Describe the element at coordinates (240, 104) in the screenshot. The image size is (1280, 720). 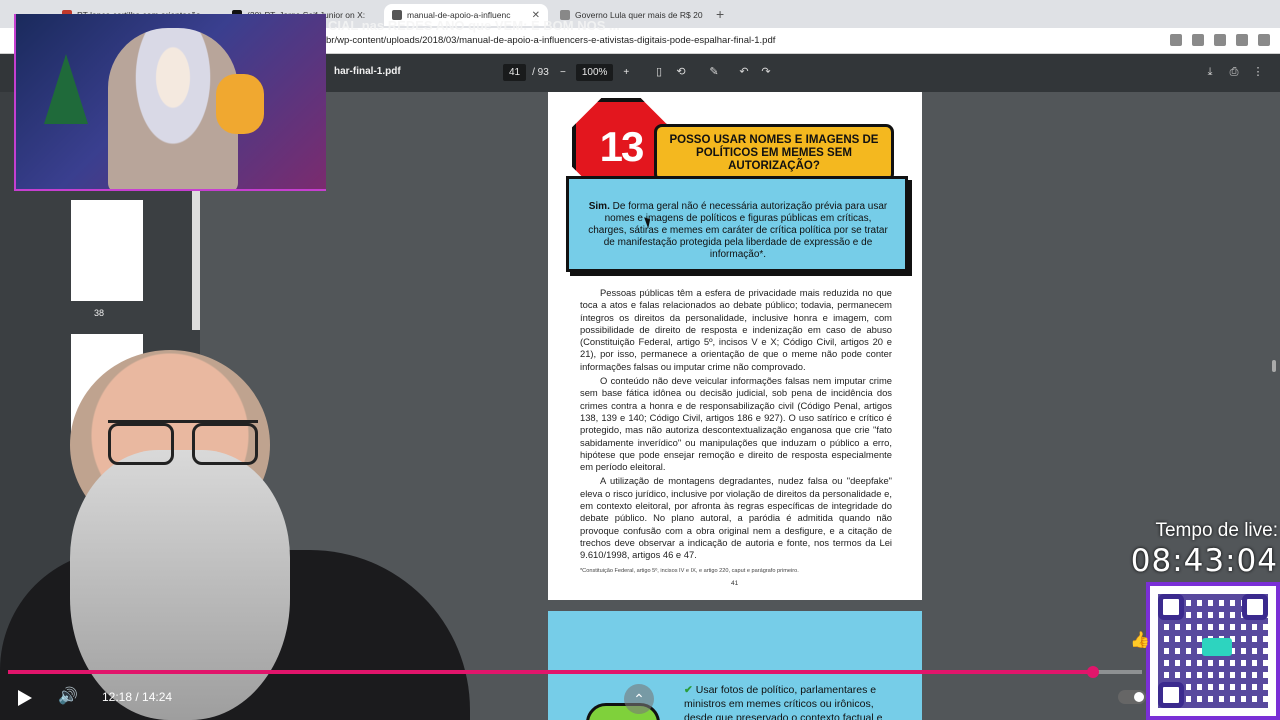
I see `plush-toy-image` at that location.